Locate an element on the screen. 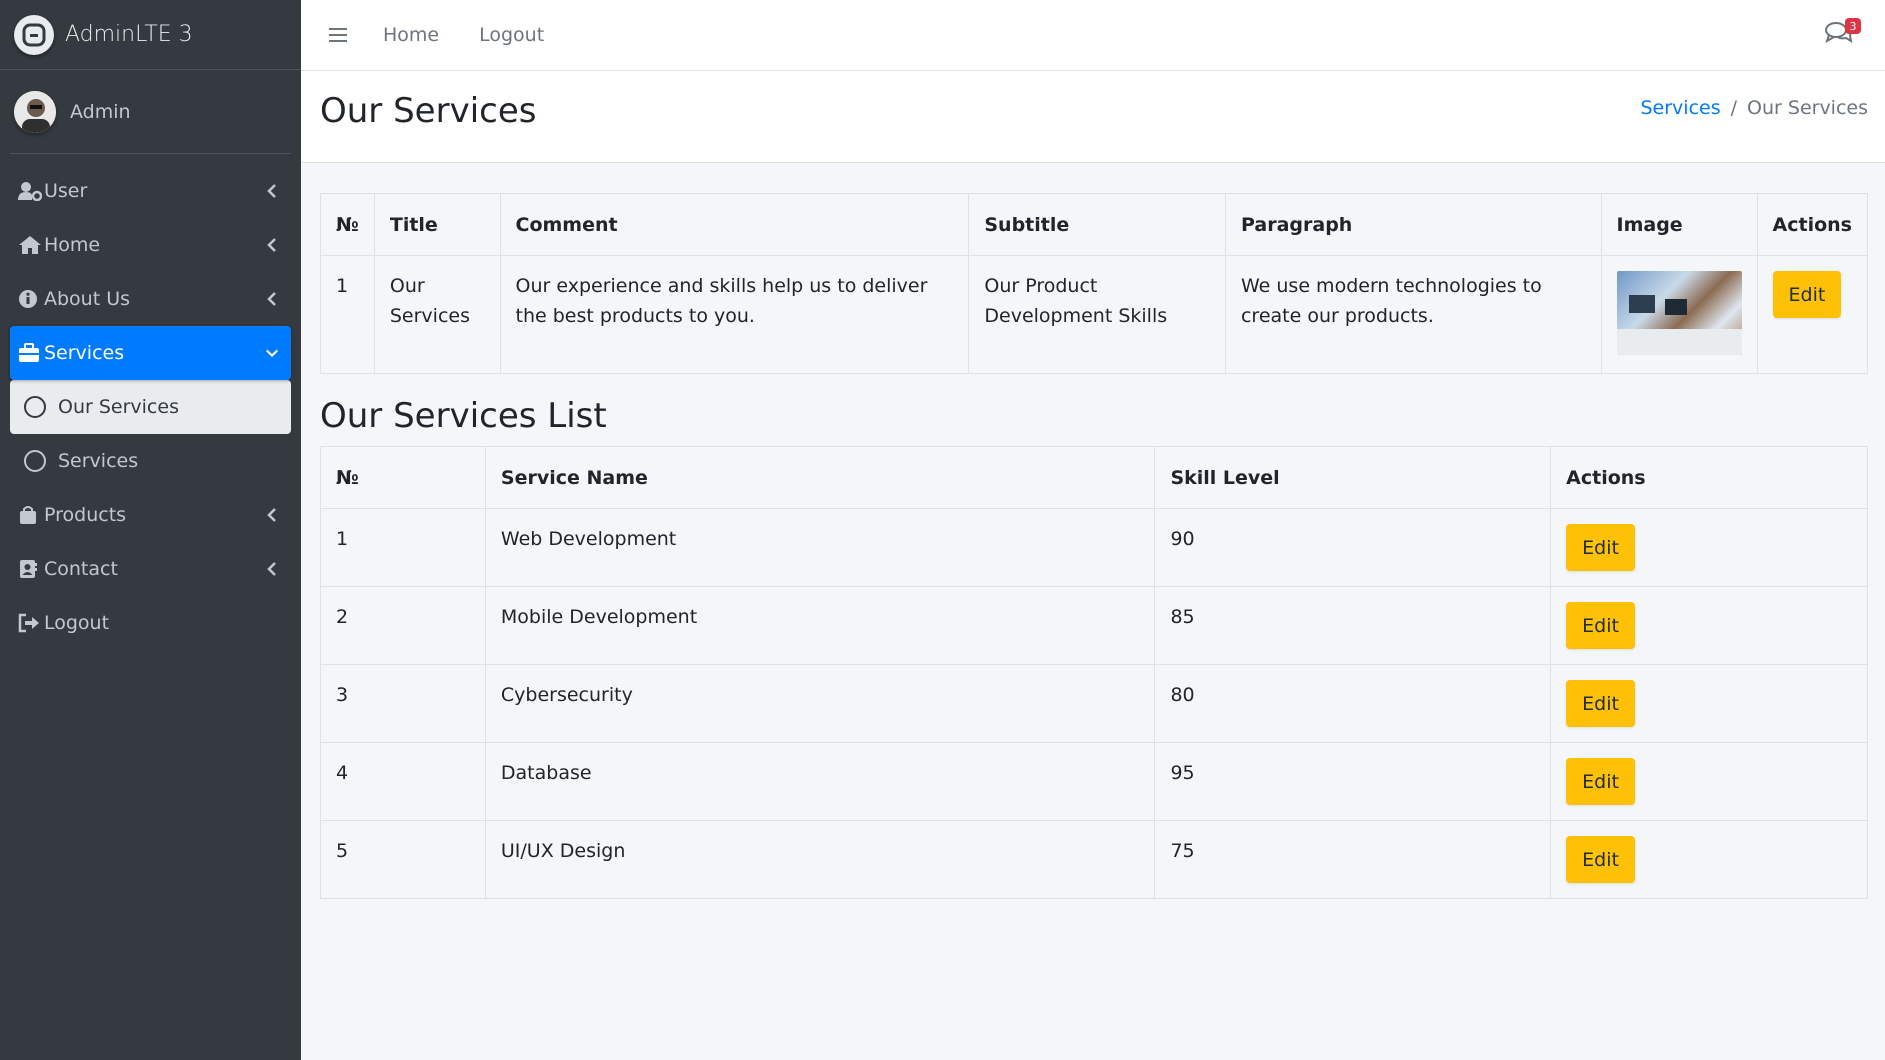 This screenshot has height=1060, width=1885. table-row: 1 Web Development 90 Edit is located at coordinates (1094, 547).